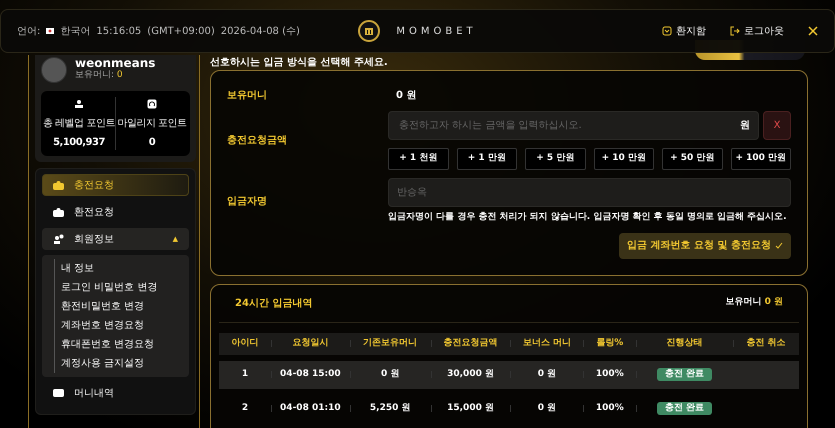 The image size is (835, 428). What do you see at coordinates (75, 31) in the screenshot?
I see `language-select: 한국어` at bounding box center [75, 31].